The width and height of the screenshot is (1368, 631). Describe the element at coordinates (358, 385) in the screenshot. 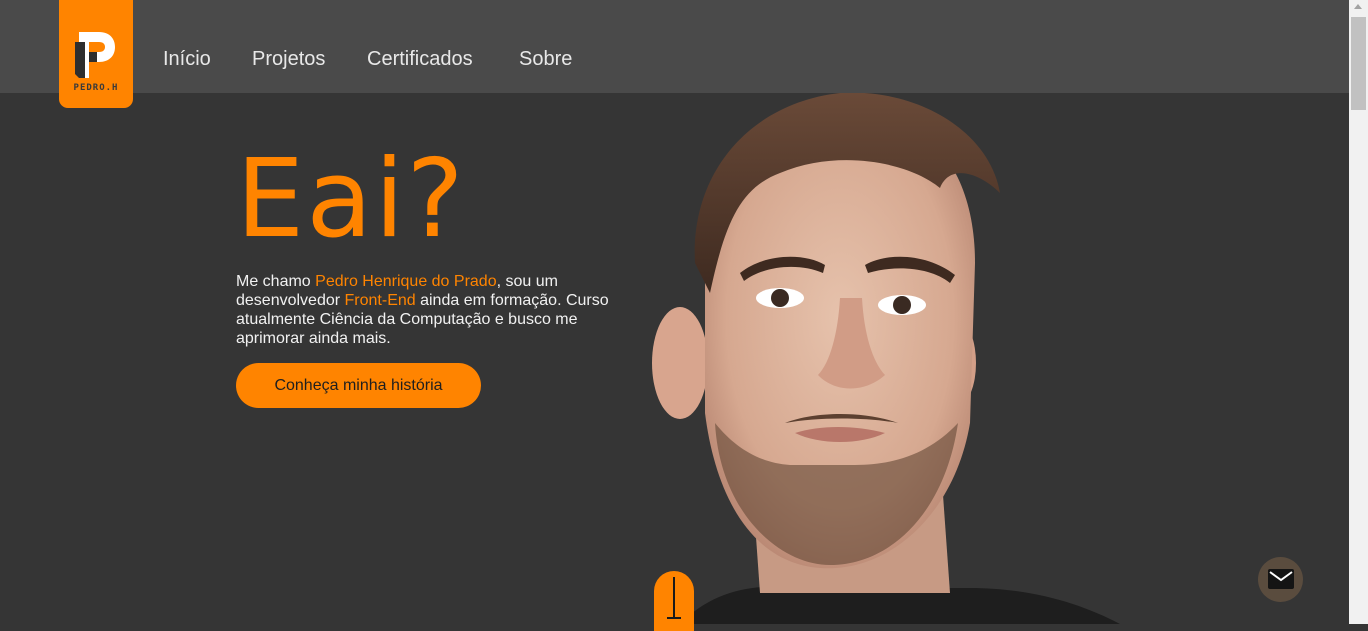

I see `story-button: Conheça minha história` at that location.